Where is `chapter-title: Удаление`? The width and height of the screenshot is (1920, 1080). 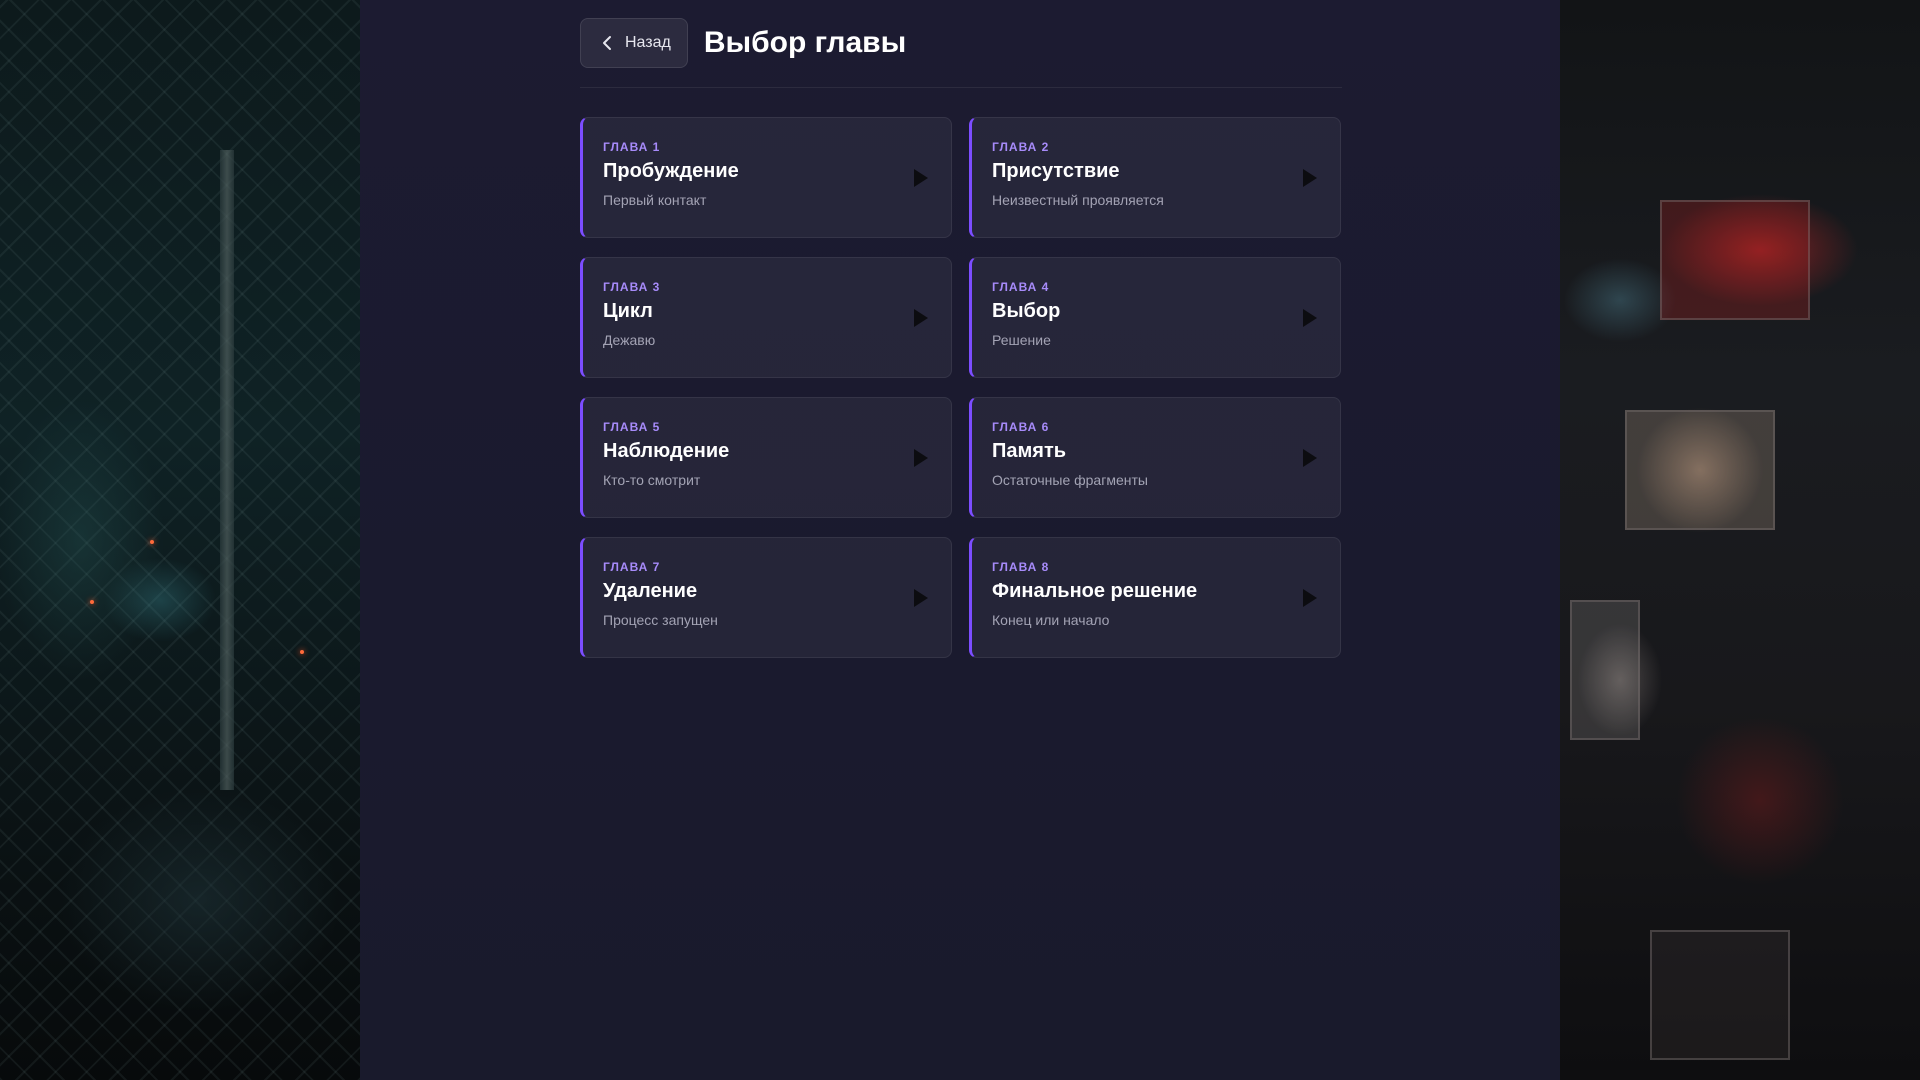
chapter-title: Удаление is located at coordinates (650, 591).